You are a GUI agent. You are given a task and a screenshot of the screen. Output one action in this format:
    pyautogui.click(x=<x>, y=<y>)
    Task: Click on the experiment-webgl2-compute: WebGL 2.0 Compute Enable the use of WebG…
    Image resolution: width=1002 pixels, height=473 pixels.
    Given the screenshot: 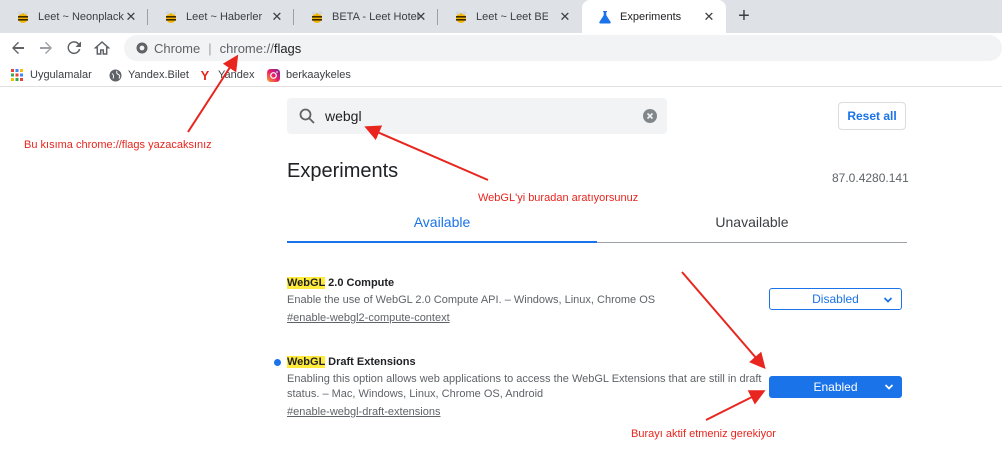 What is the action you would take?
    pyautogui.click(x=527, y=301)
    